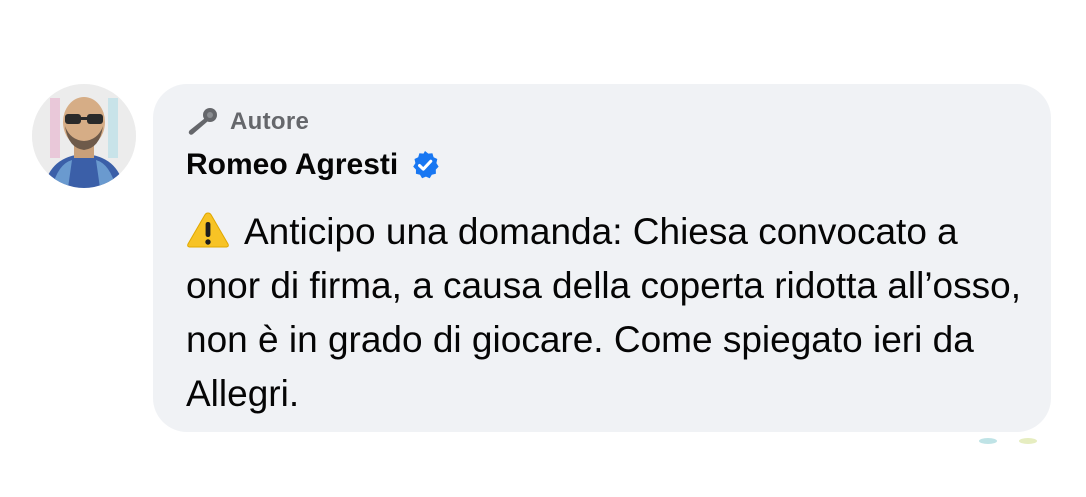 The width and height of the screenshot is (1086, 497). I want to click on author-badge: Autore, so click(247, 122).